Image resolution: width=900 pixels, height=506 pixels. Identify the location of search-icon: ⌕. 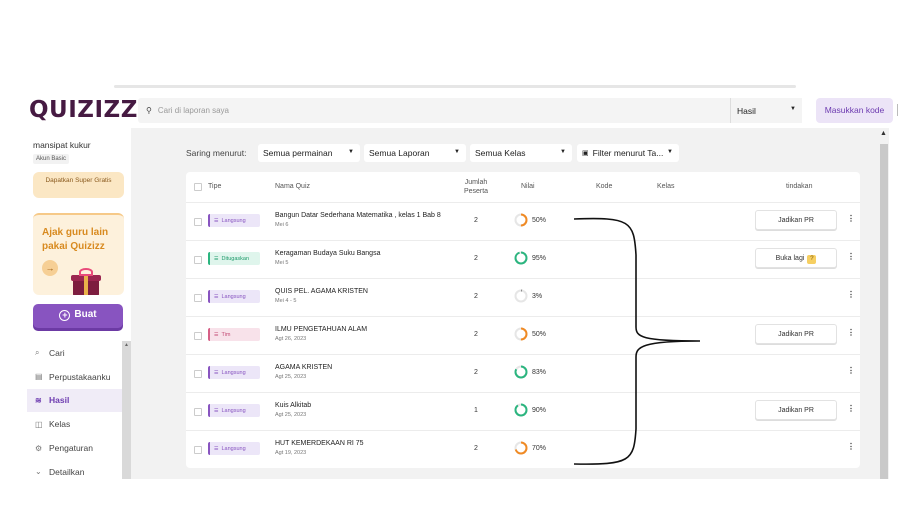
(37, 352).